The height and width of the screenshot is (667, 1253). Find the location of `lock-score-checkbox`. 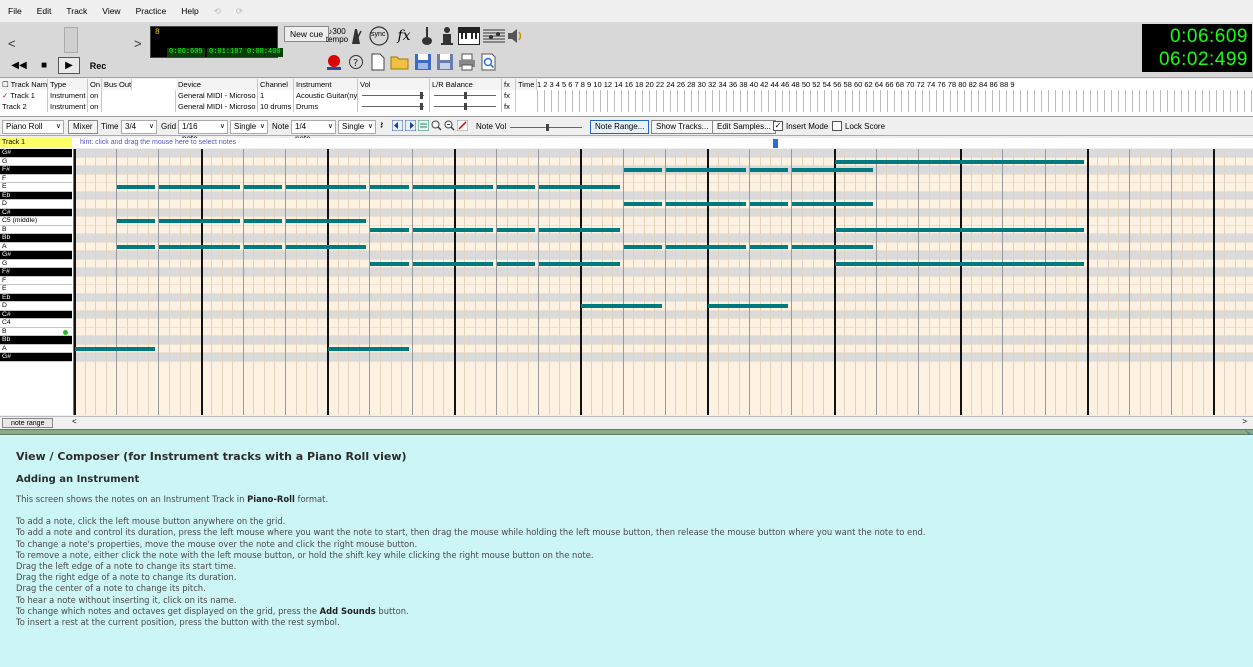

lock-score-checkbox is located at coordinates (837, 126).